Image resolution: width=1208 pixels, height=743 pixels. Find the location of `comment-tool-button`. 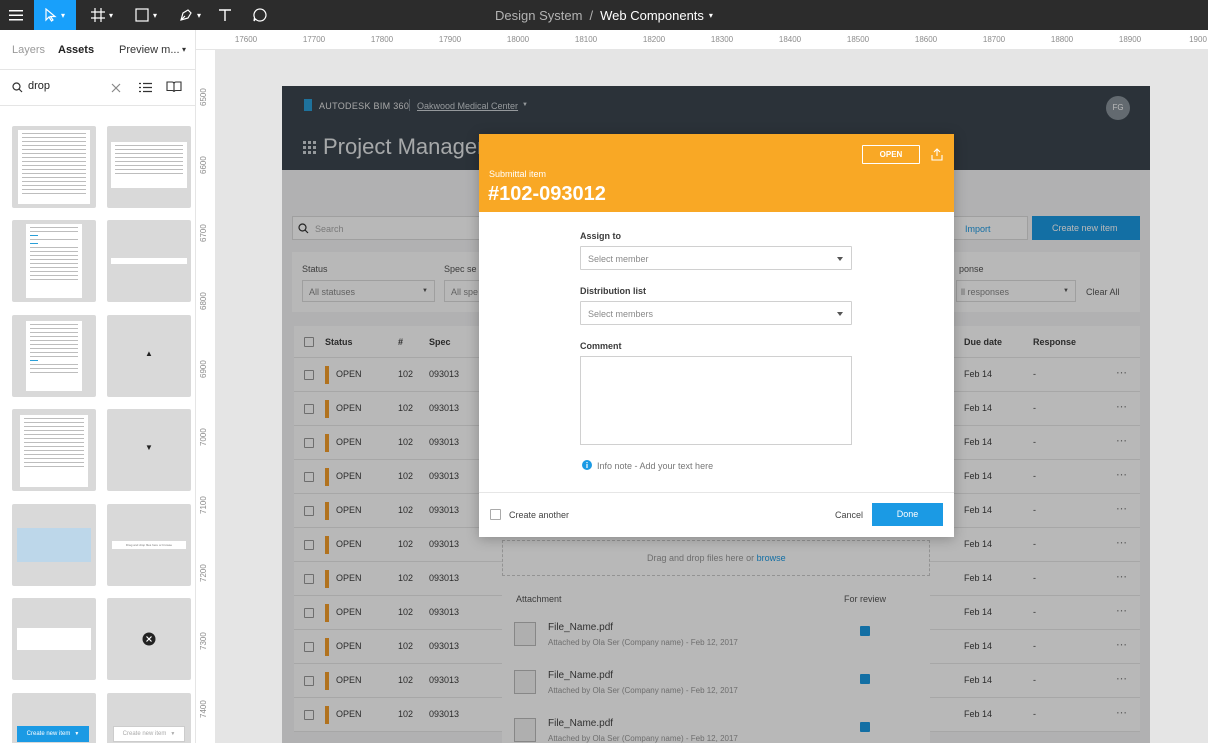

comment-tool-button is located at coordinates (260, 15).